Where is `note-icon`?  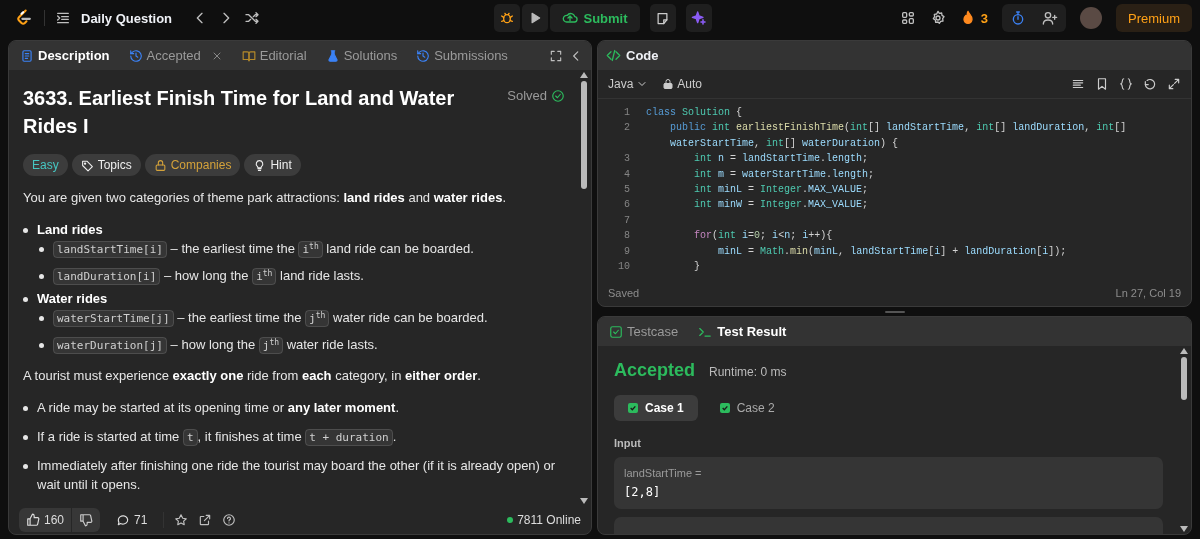 note-icon is located at coordinates (663, 18).